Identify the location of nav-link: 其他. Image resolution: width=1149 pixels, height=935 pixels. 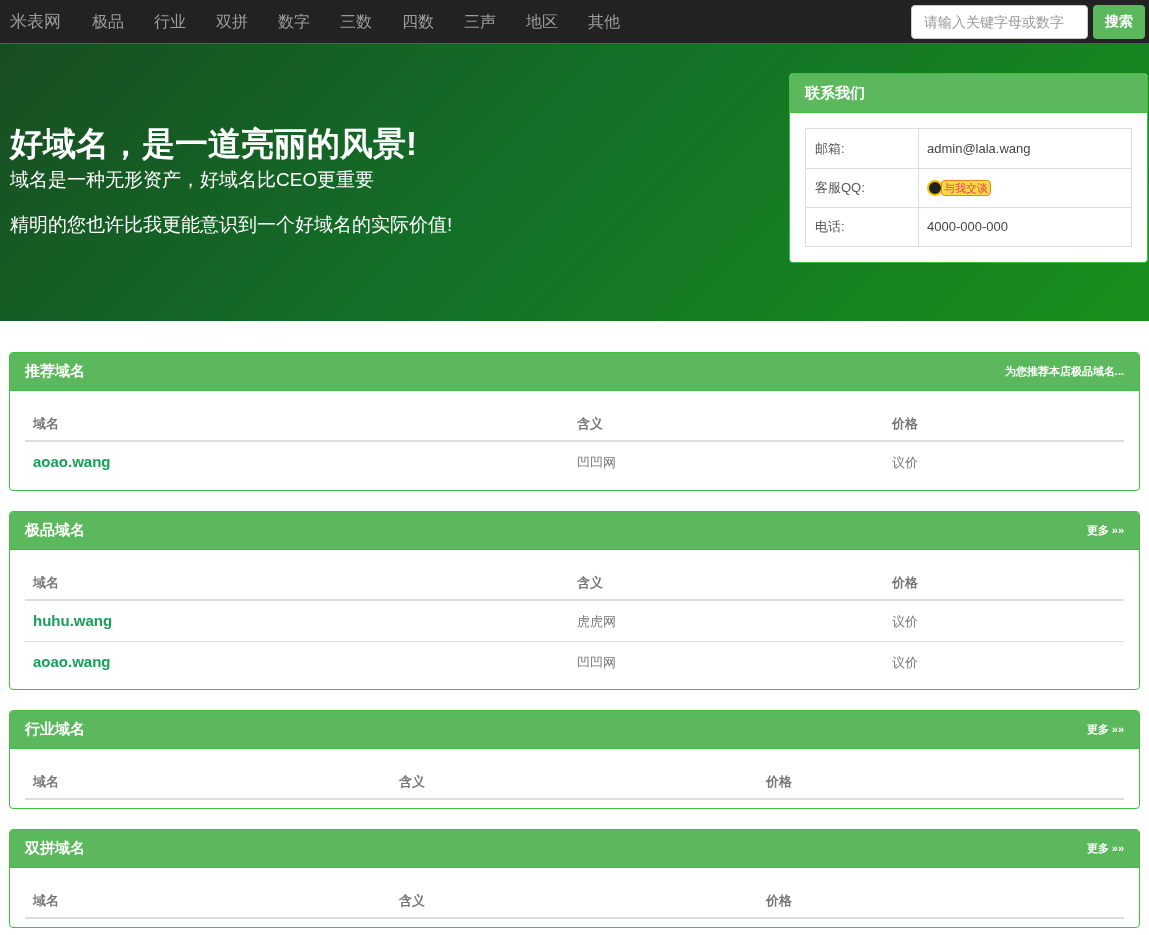
(604, 21).